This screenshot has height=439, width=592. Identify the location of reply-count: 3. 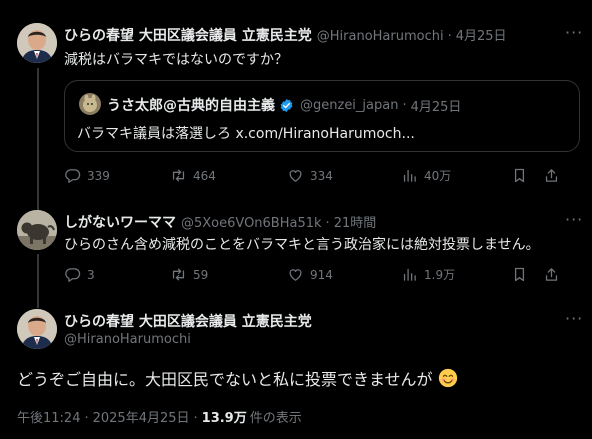
(91, 274).